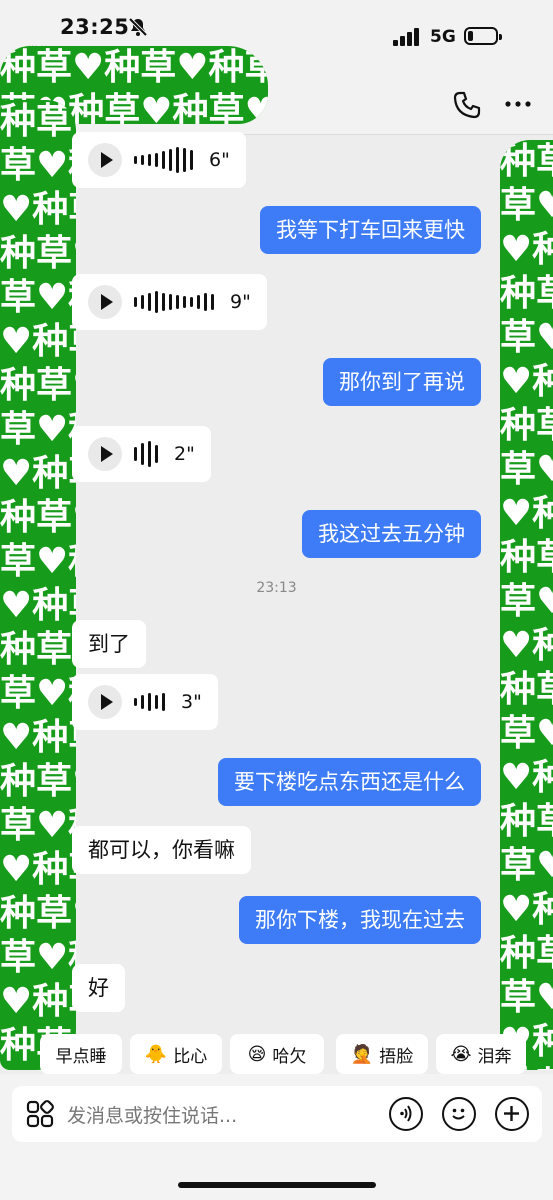 This screenshot has height=1200, width=553. What do you see at coordinates (277, 1185) in the screenshot?
I see `home-indicator` at bounding box center [277, 1185].